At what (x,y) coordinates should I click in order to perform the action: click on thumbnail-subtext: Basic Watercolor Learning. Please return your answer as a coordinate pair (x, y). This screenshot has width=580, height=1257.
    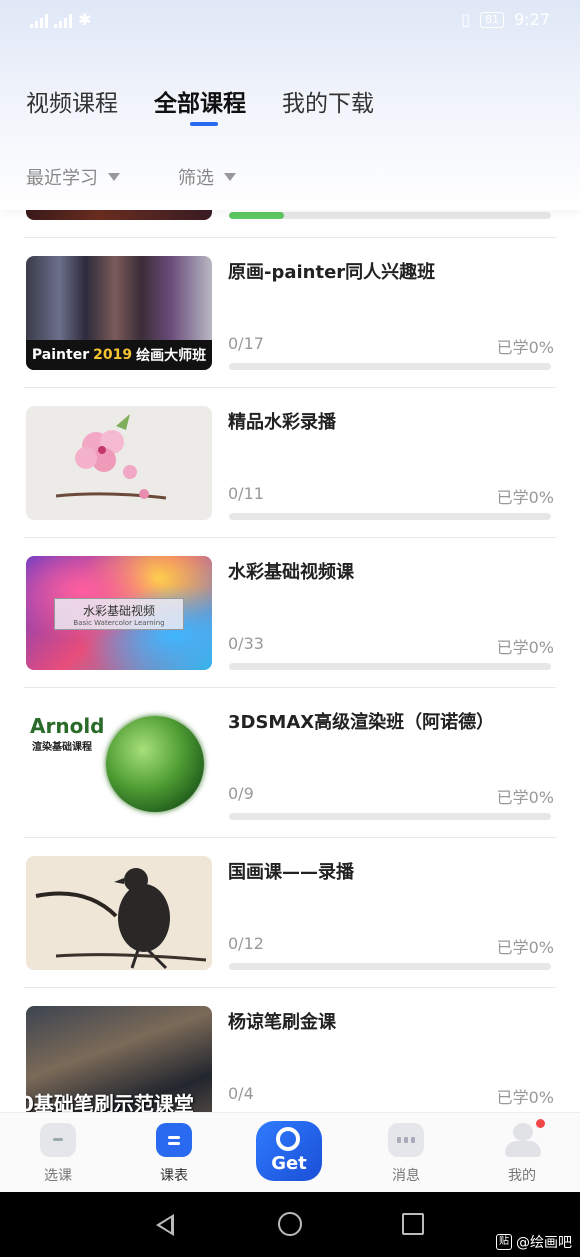
    Looking at the image, I should click on (119, 622).